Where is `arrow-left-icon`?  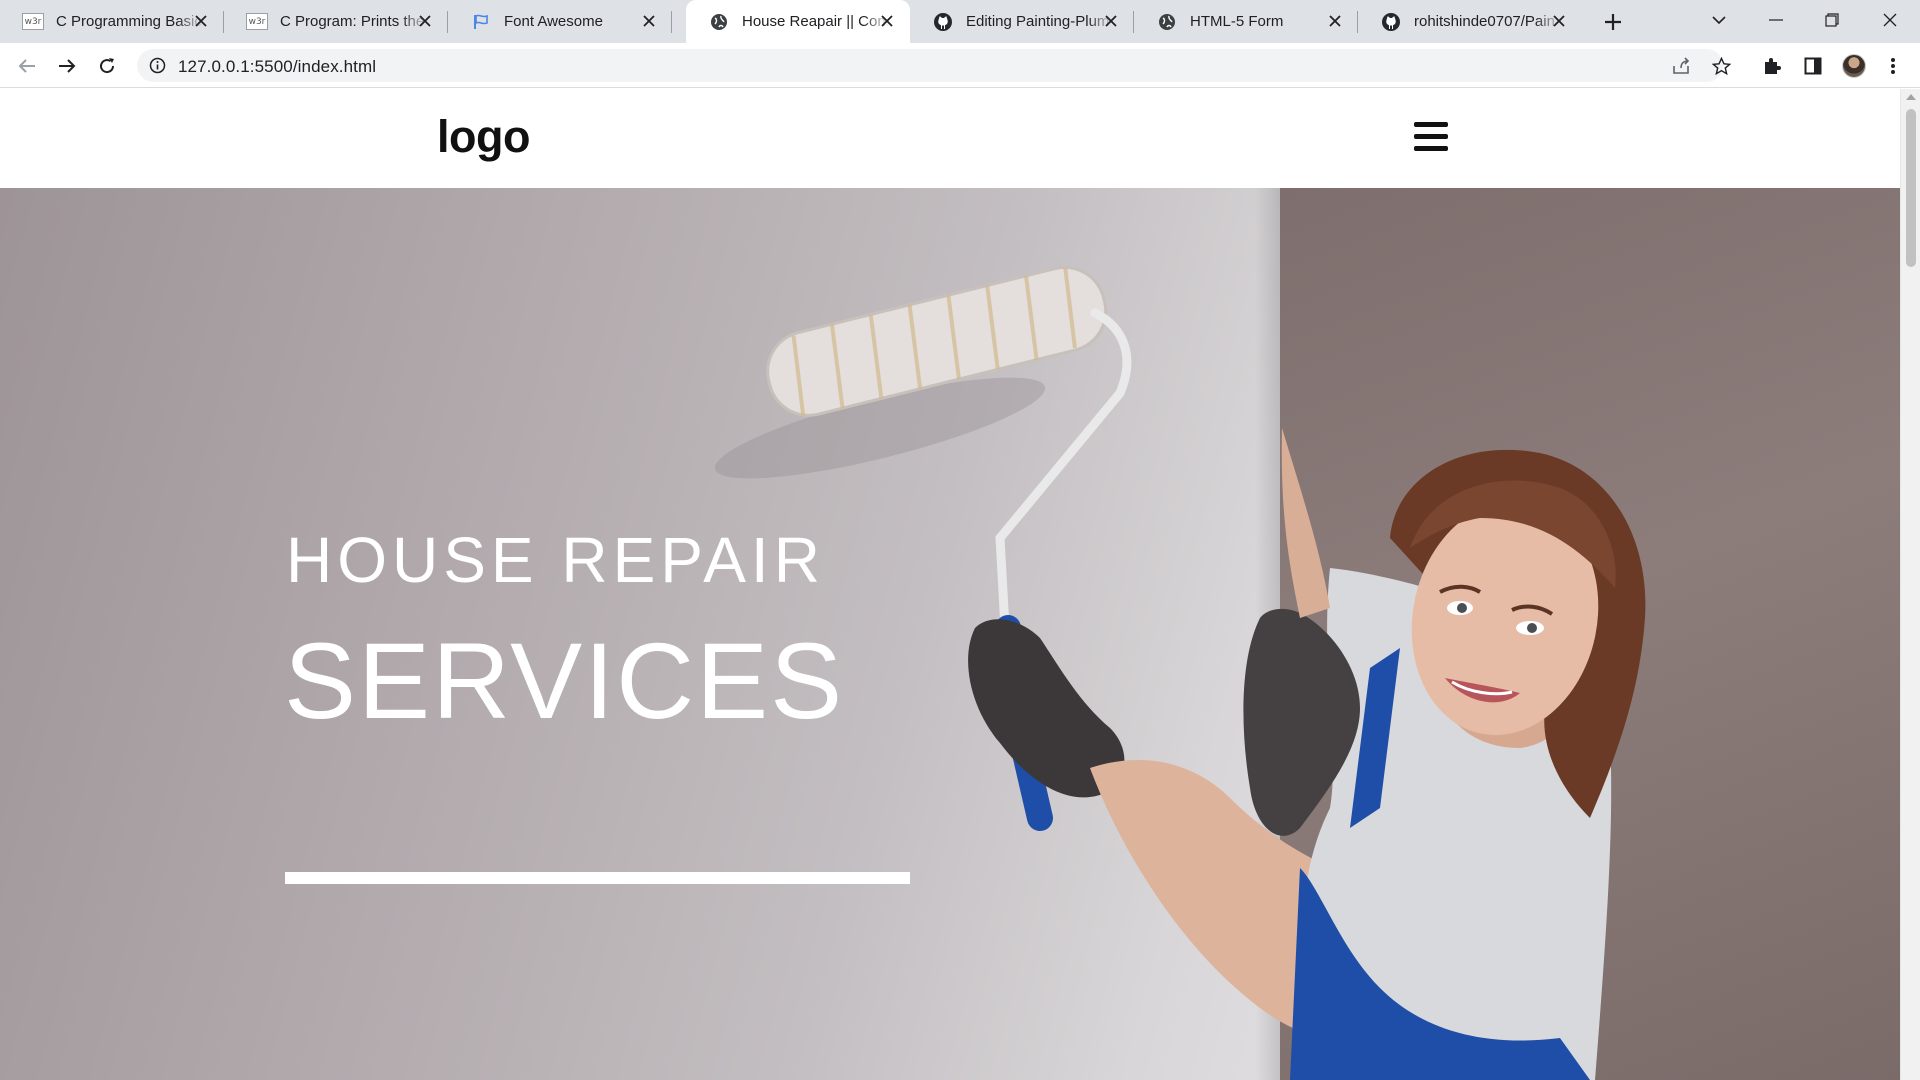 arrow-left-icon is located at coordinates (26, 66).